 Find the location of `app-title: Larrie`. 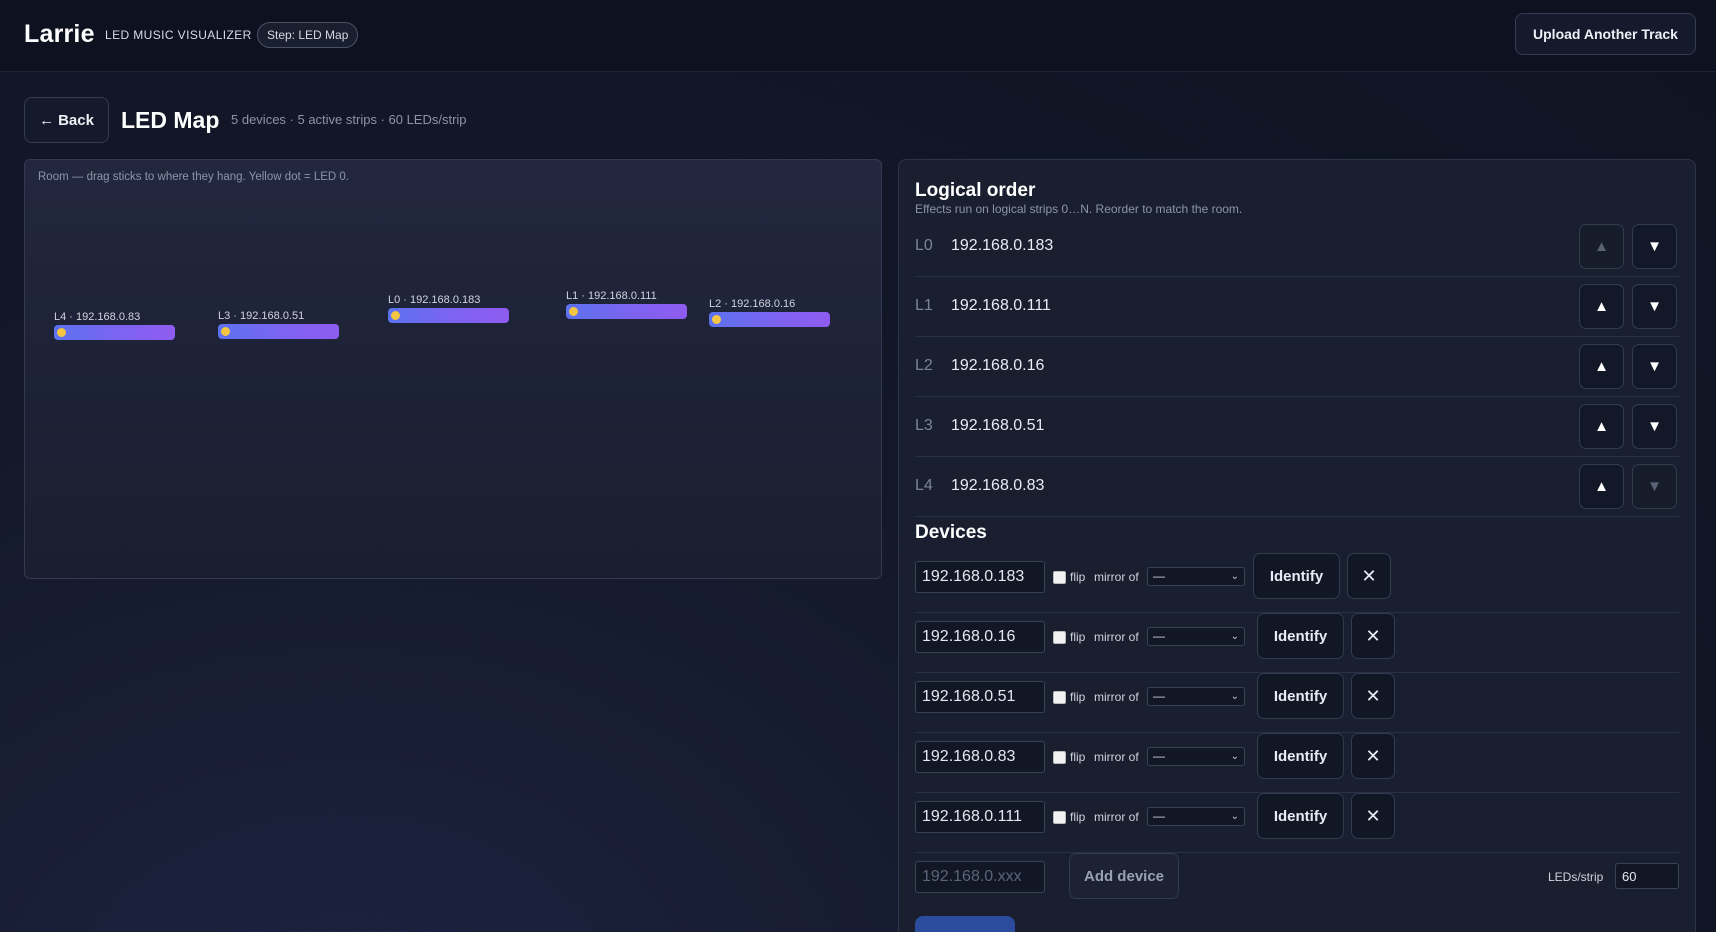

app-title: Larrie is located at coordinates (59, 34).